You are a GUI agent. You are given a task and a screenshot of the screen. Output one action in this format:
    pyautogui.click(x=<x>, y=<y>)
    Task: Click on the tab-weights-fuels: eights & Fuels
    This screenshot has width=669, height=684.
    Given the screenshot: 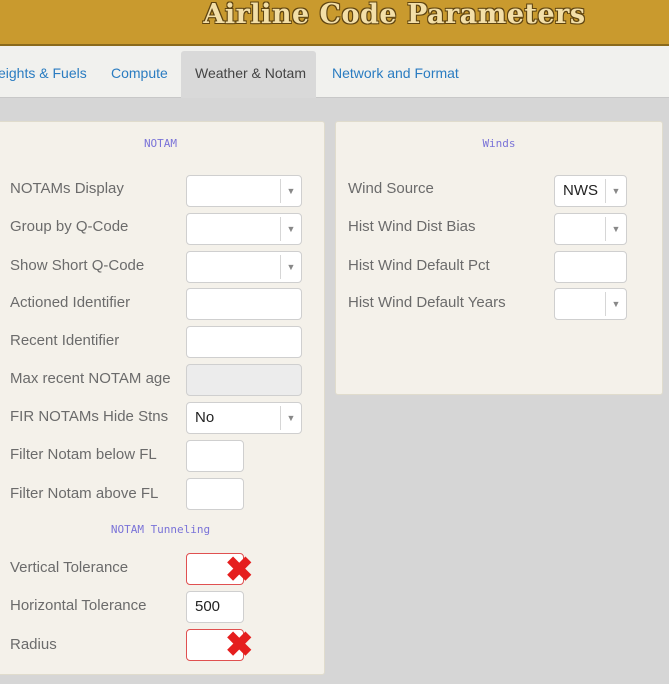 What is the action you would take?
    pyautogui.click(x=43, y=72)
    